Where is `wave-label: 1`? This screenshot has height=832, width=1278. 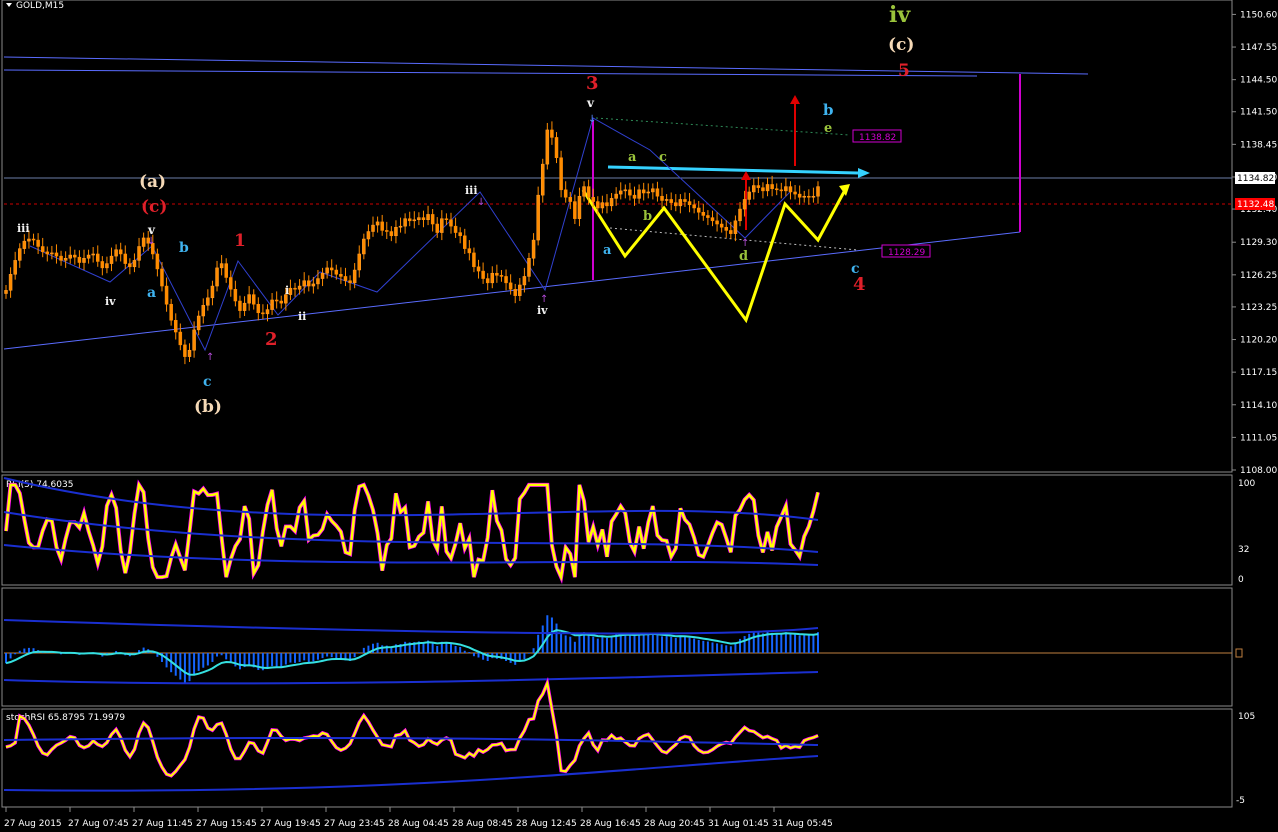
wave-label: 1 is located at coordinates (240, 241).